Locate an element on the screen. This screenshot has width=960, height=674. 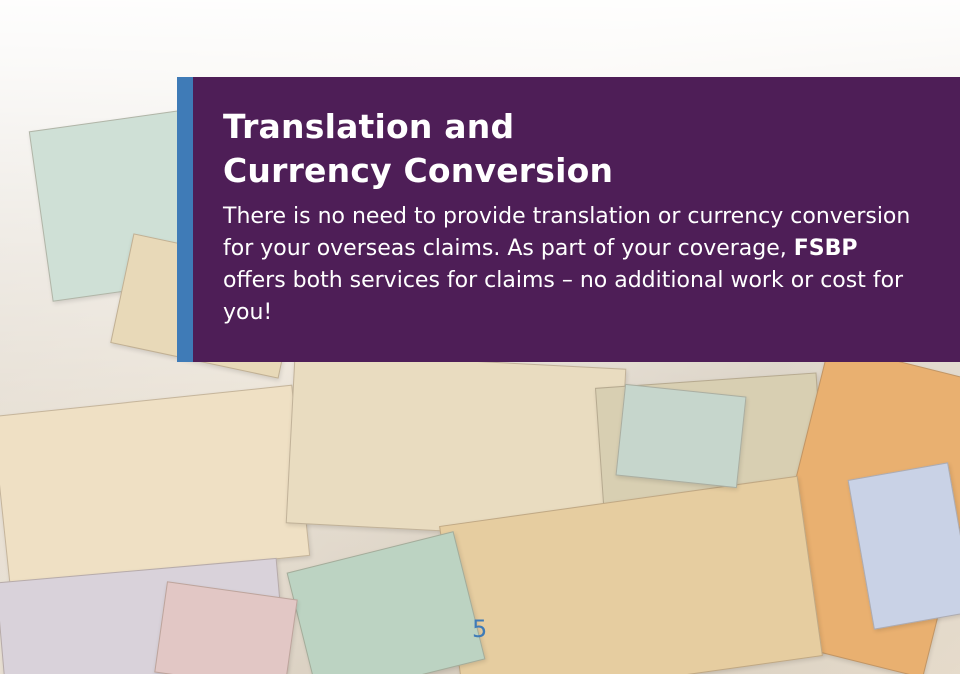
heading-line-2: Currency Conversion is located at coordinates (418, 170).